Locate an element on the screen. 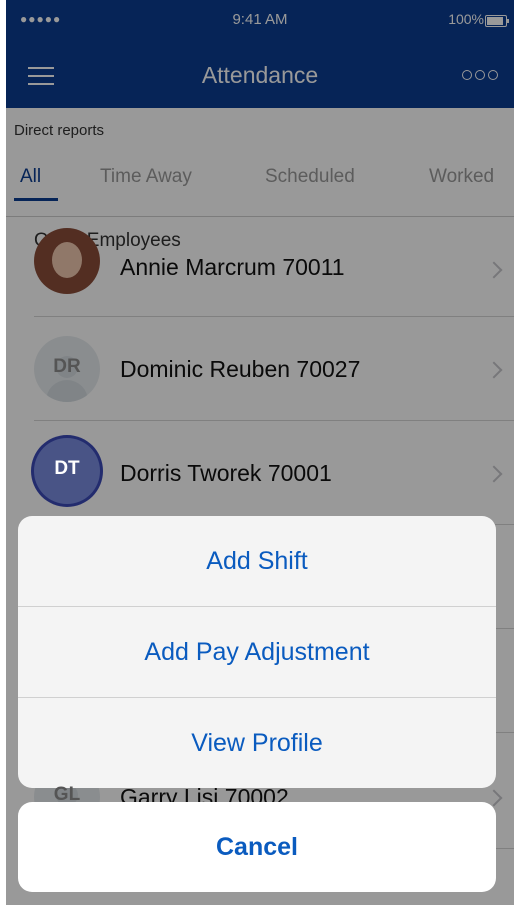 The image size is (514, 905). view-profile-button: View Profile is located at coordinates (257, 743).